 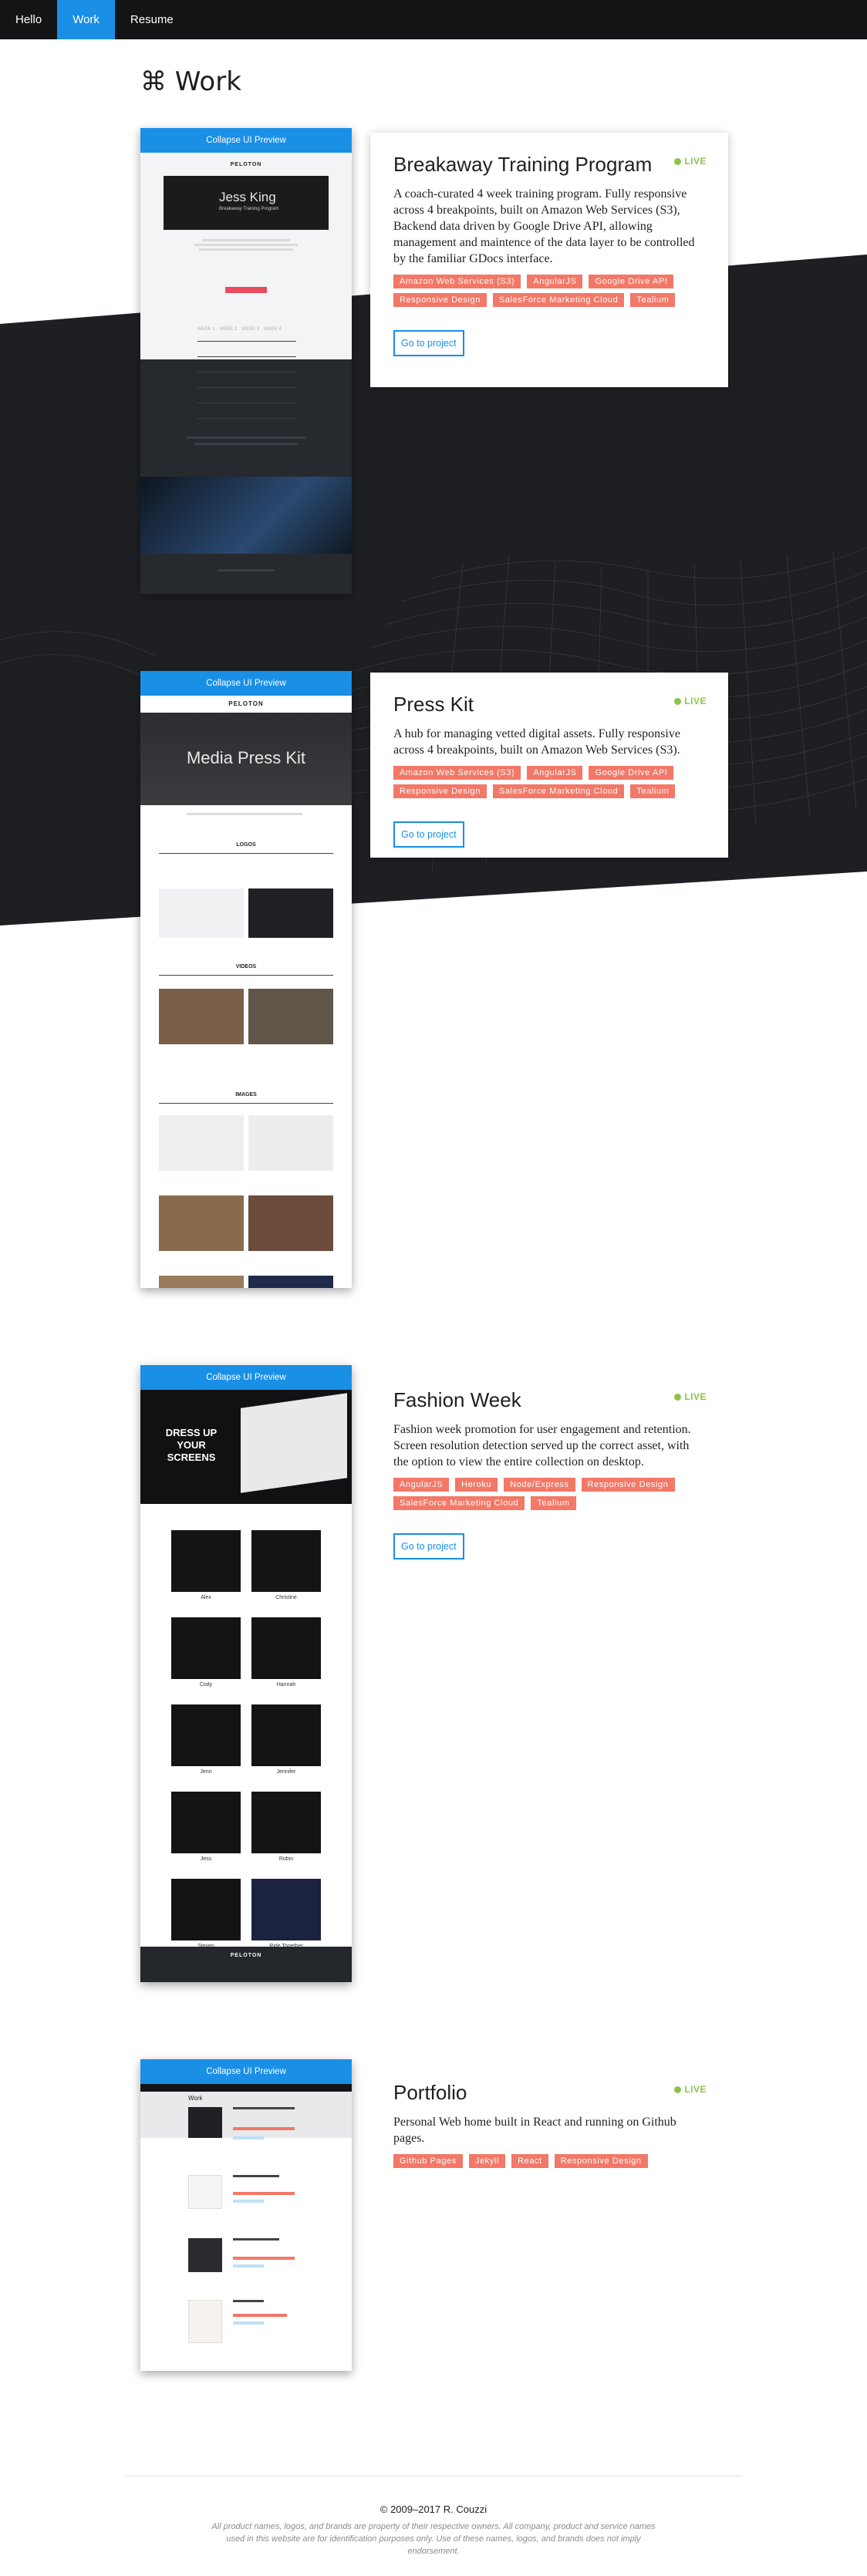 What do you see at coordinates (433, 2509) in the screenshot?
I see `footer-copyright: © 2009–2017 R. Couzzi` at bounding box center [433, 2509].